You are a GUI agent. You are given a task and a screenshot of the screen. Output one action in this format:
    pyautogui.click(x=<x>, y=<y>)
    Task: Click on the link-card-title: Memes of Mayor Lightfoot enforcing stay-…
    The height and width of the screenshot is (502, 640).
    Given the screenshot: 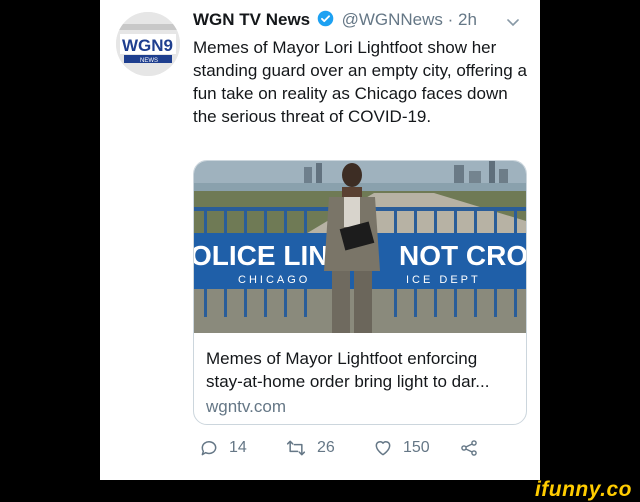 What is the action you would take?
    pyautogui.click(x=359, y=370)
    